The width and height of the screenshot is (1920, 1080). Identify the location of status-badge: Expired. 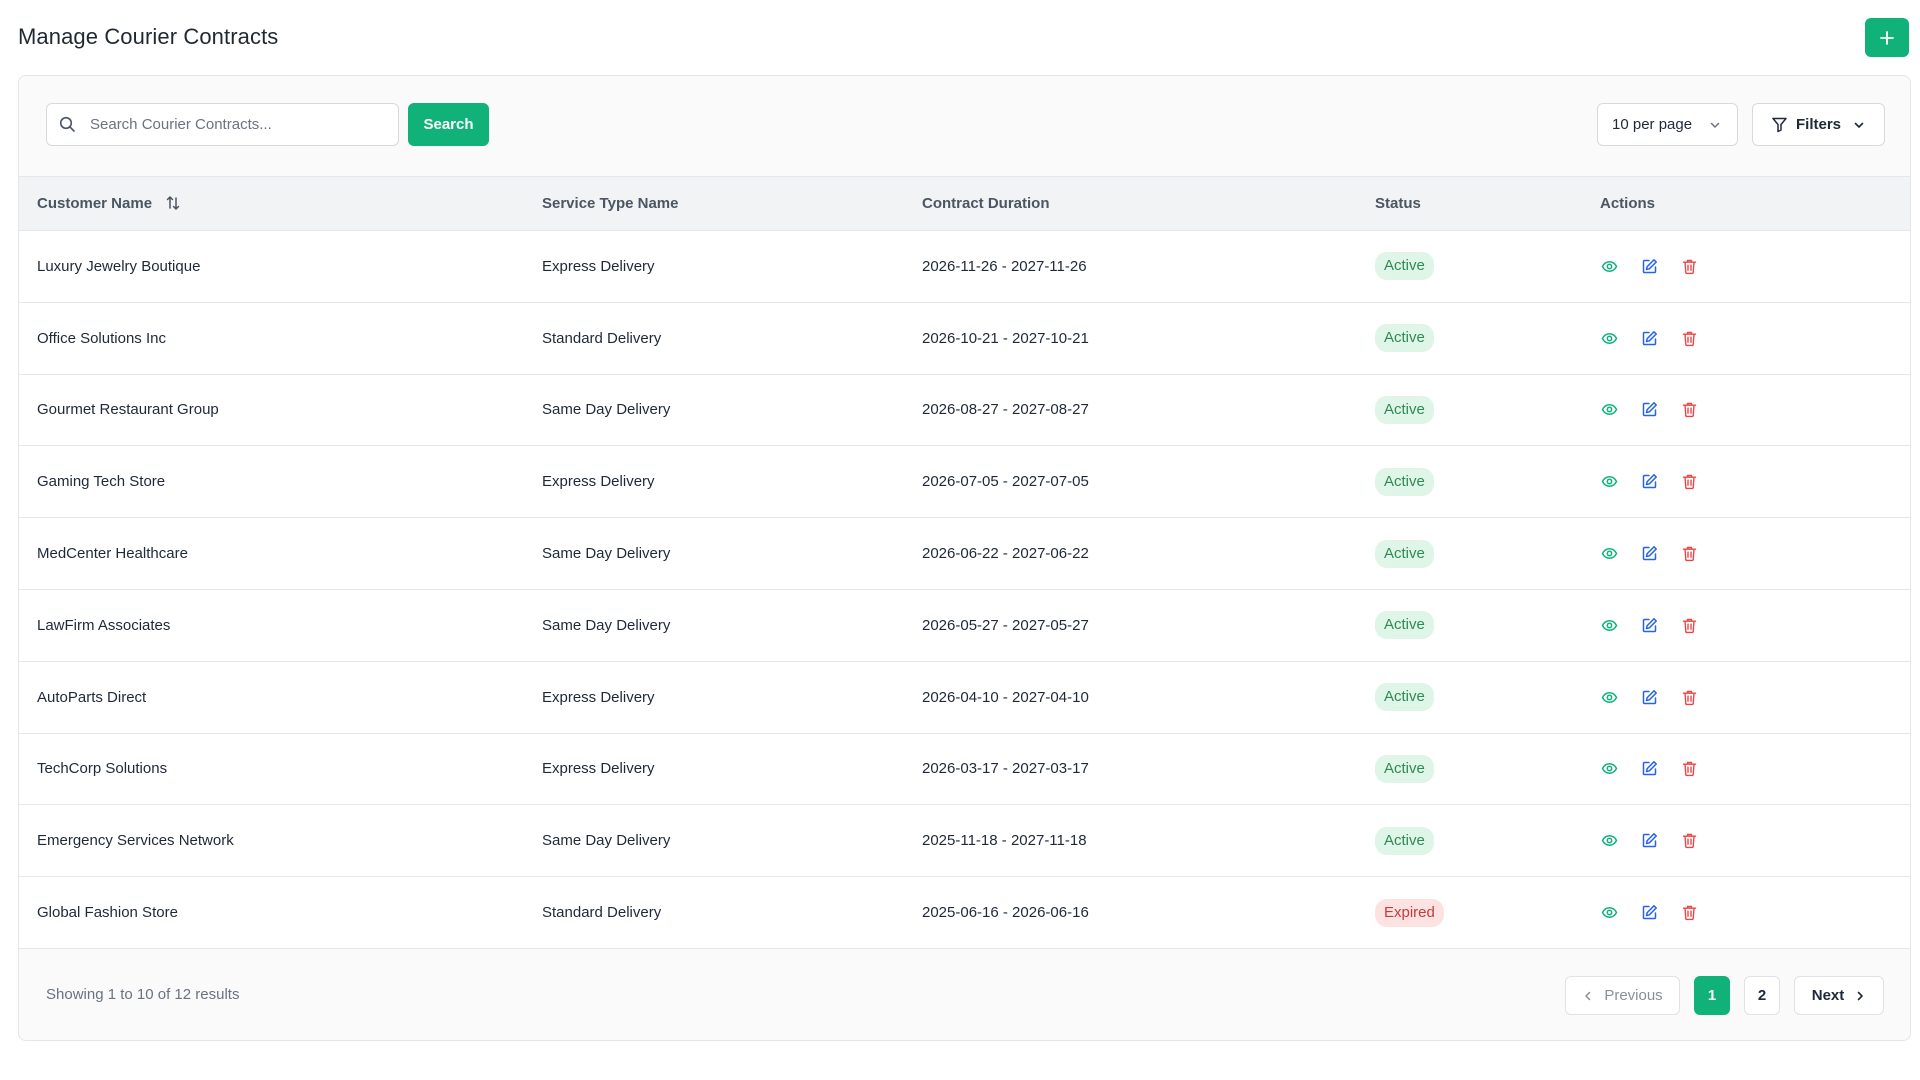
(1409, 912).